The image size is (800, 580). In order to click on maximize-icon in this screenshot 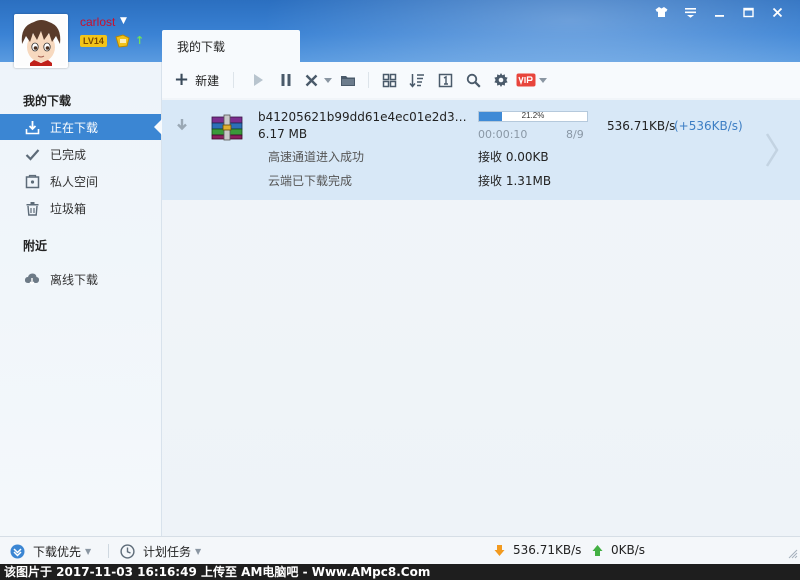, I will do `click(748, 12)`.